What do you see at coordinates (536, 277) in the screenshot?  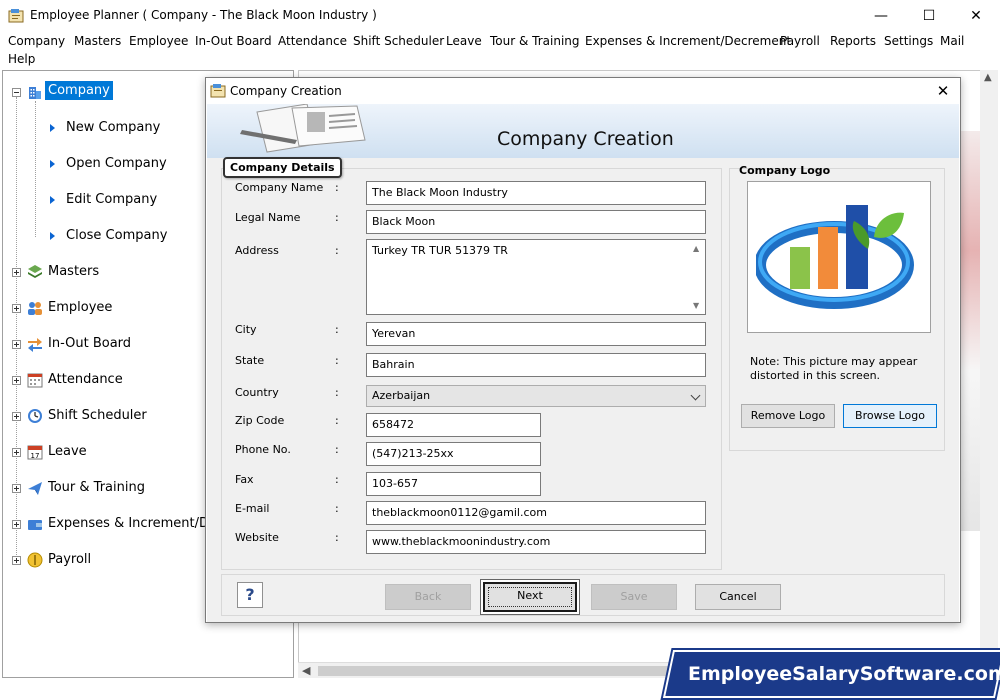 I see `address-textarea: Turkey TR TUR 51379 TR ▲ ▼` at bounding box center [536, 277].